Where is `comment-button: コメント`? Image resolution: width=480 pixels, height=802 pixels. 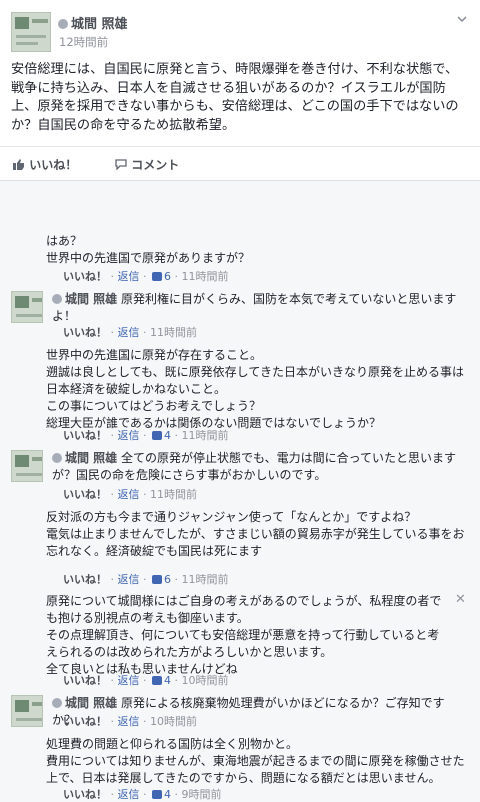 comment-button: コメント is located at coordinates (147, 164).